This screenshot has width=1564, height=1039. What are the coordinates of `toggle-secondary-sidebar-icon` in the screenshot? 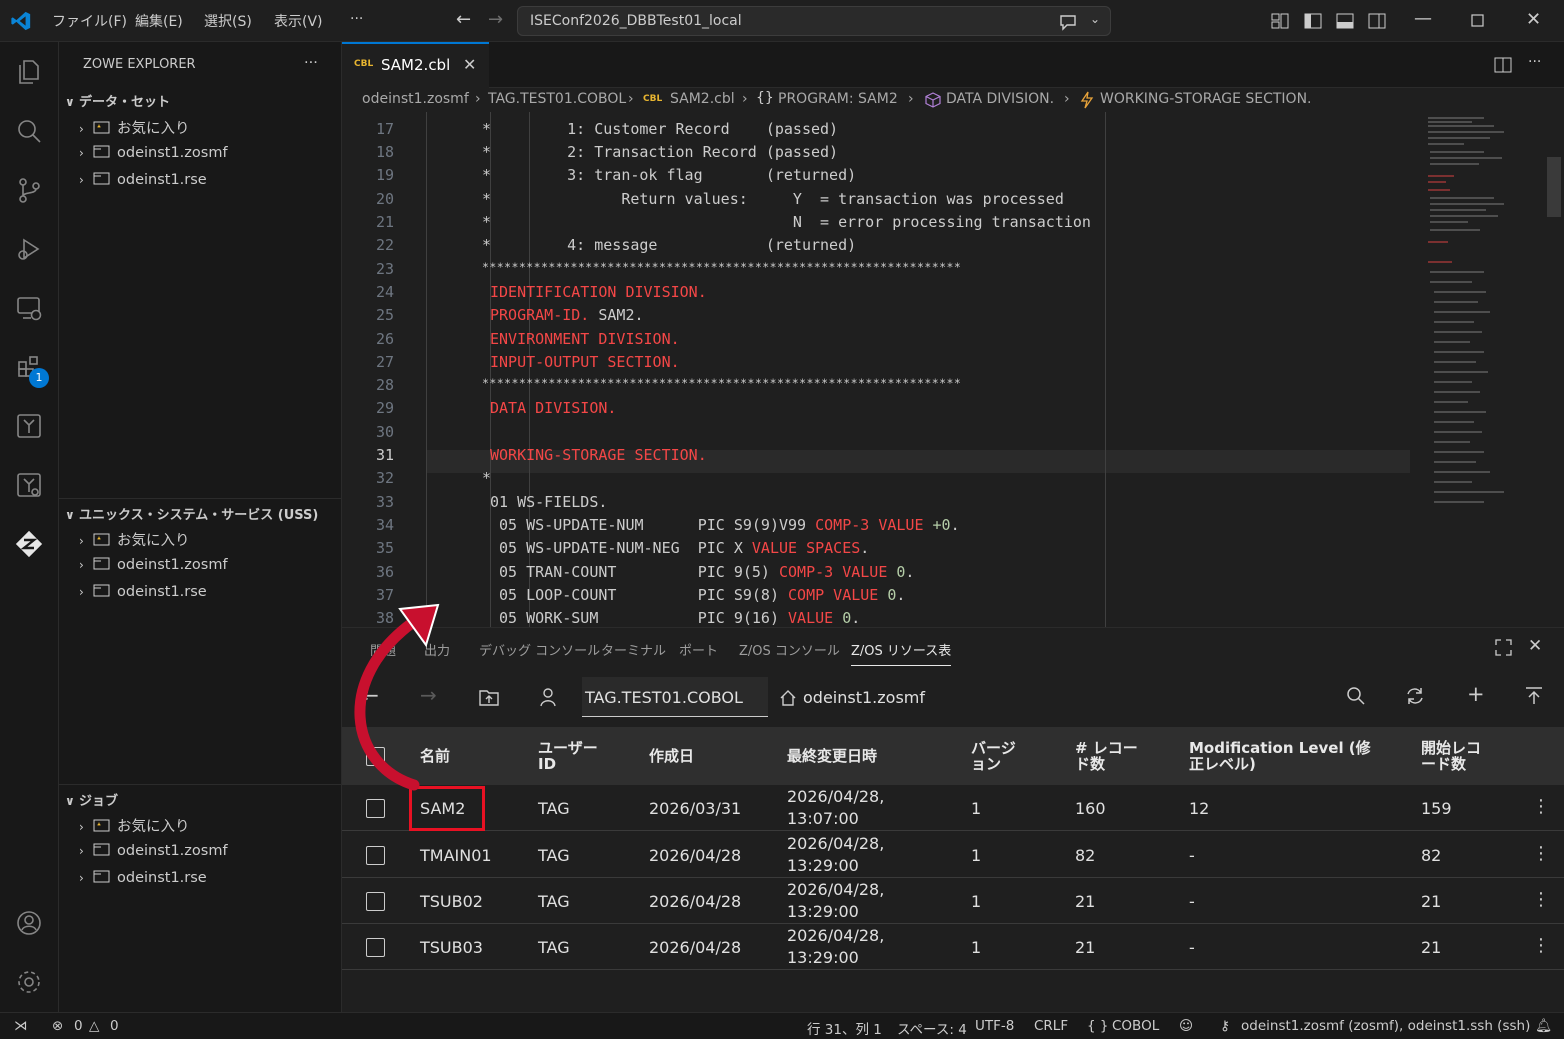 It's located at (1377, 21).